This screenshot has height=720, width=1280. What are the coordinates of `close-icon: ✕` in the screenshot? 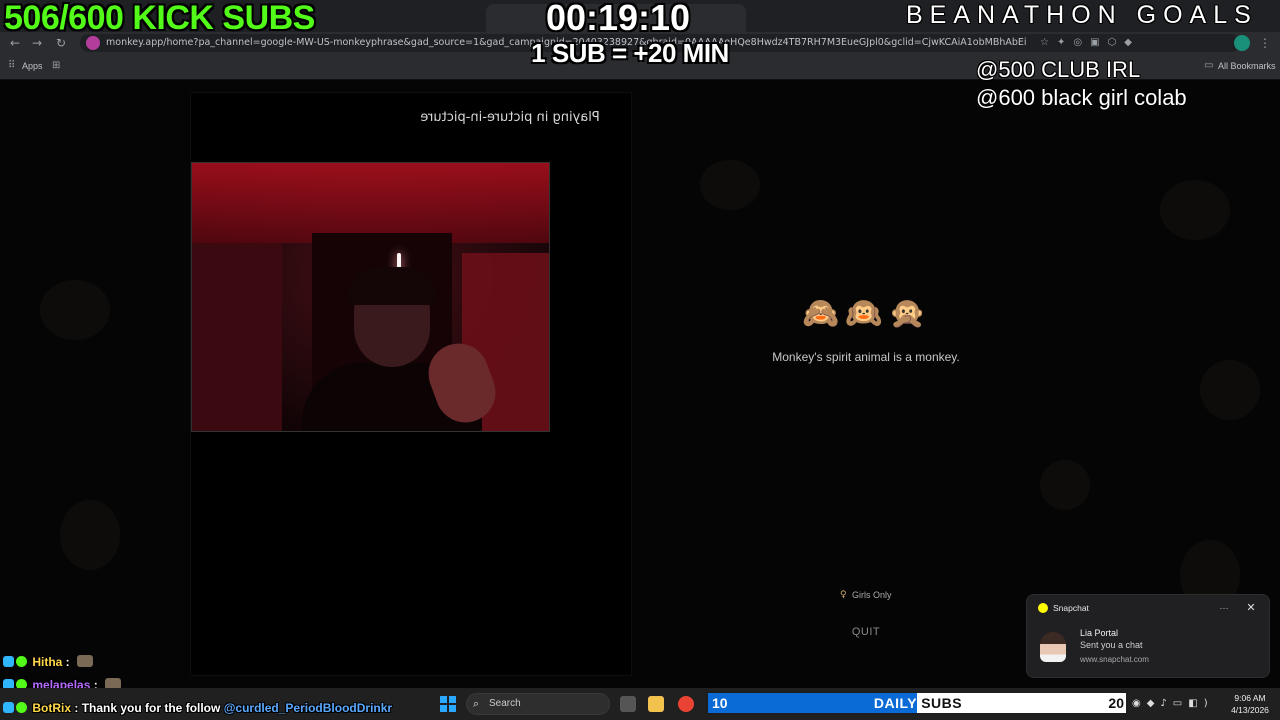 It's located at (1251, 608).